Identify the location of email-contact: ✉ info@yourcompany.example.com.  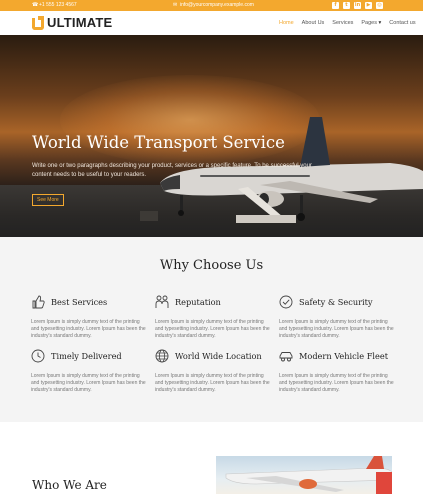
(213, 5).